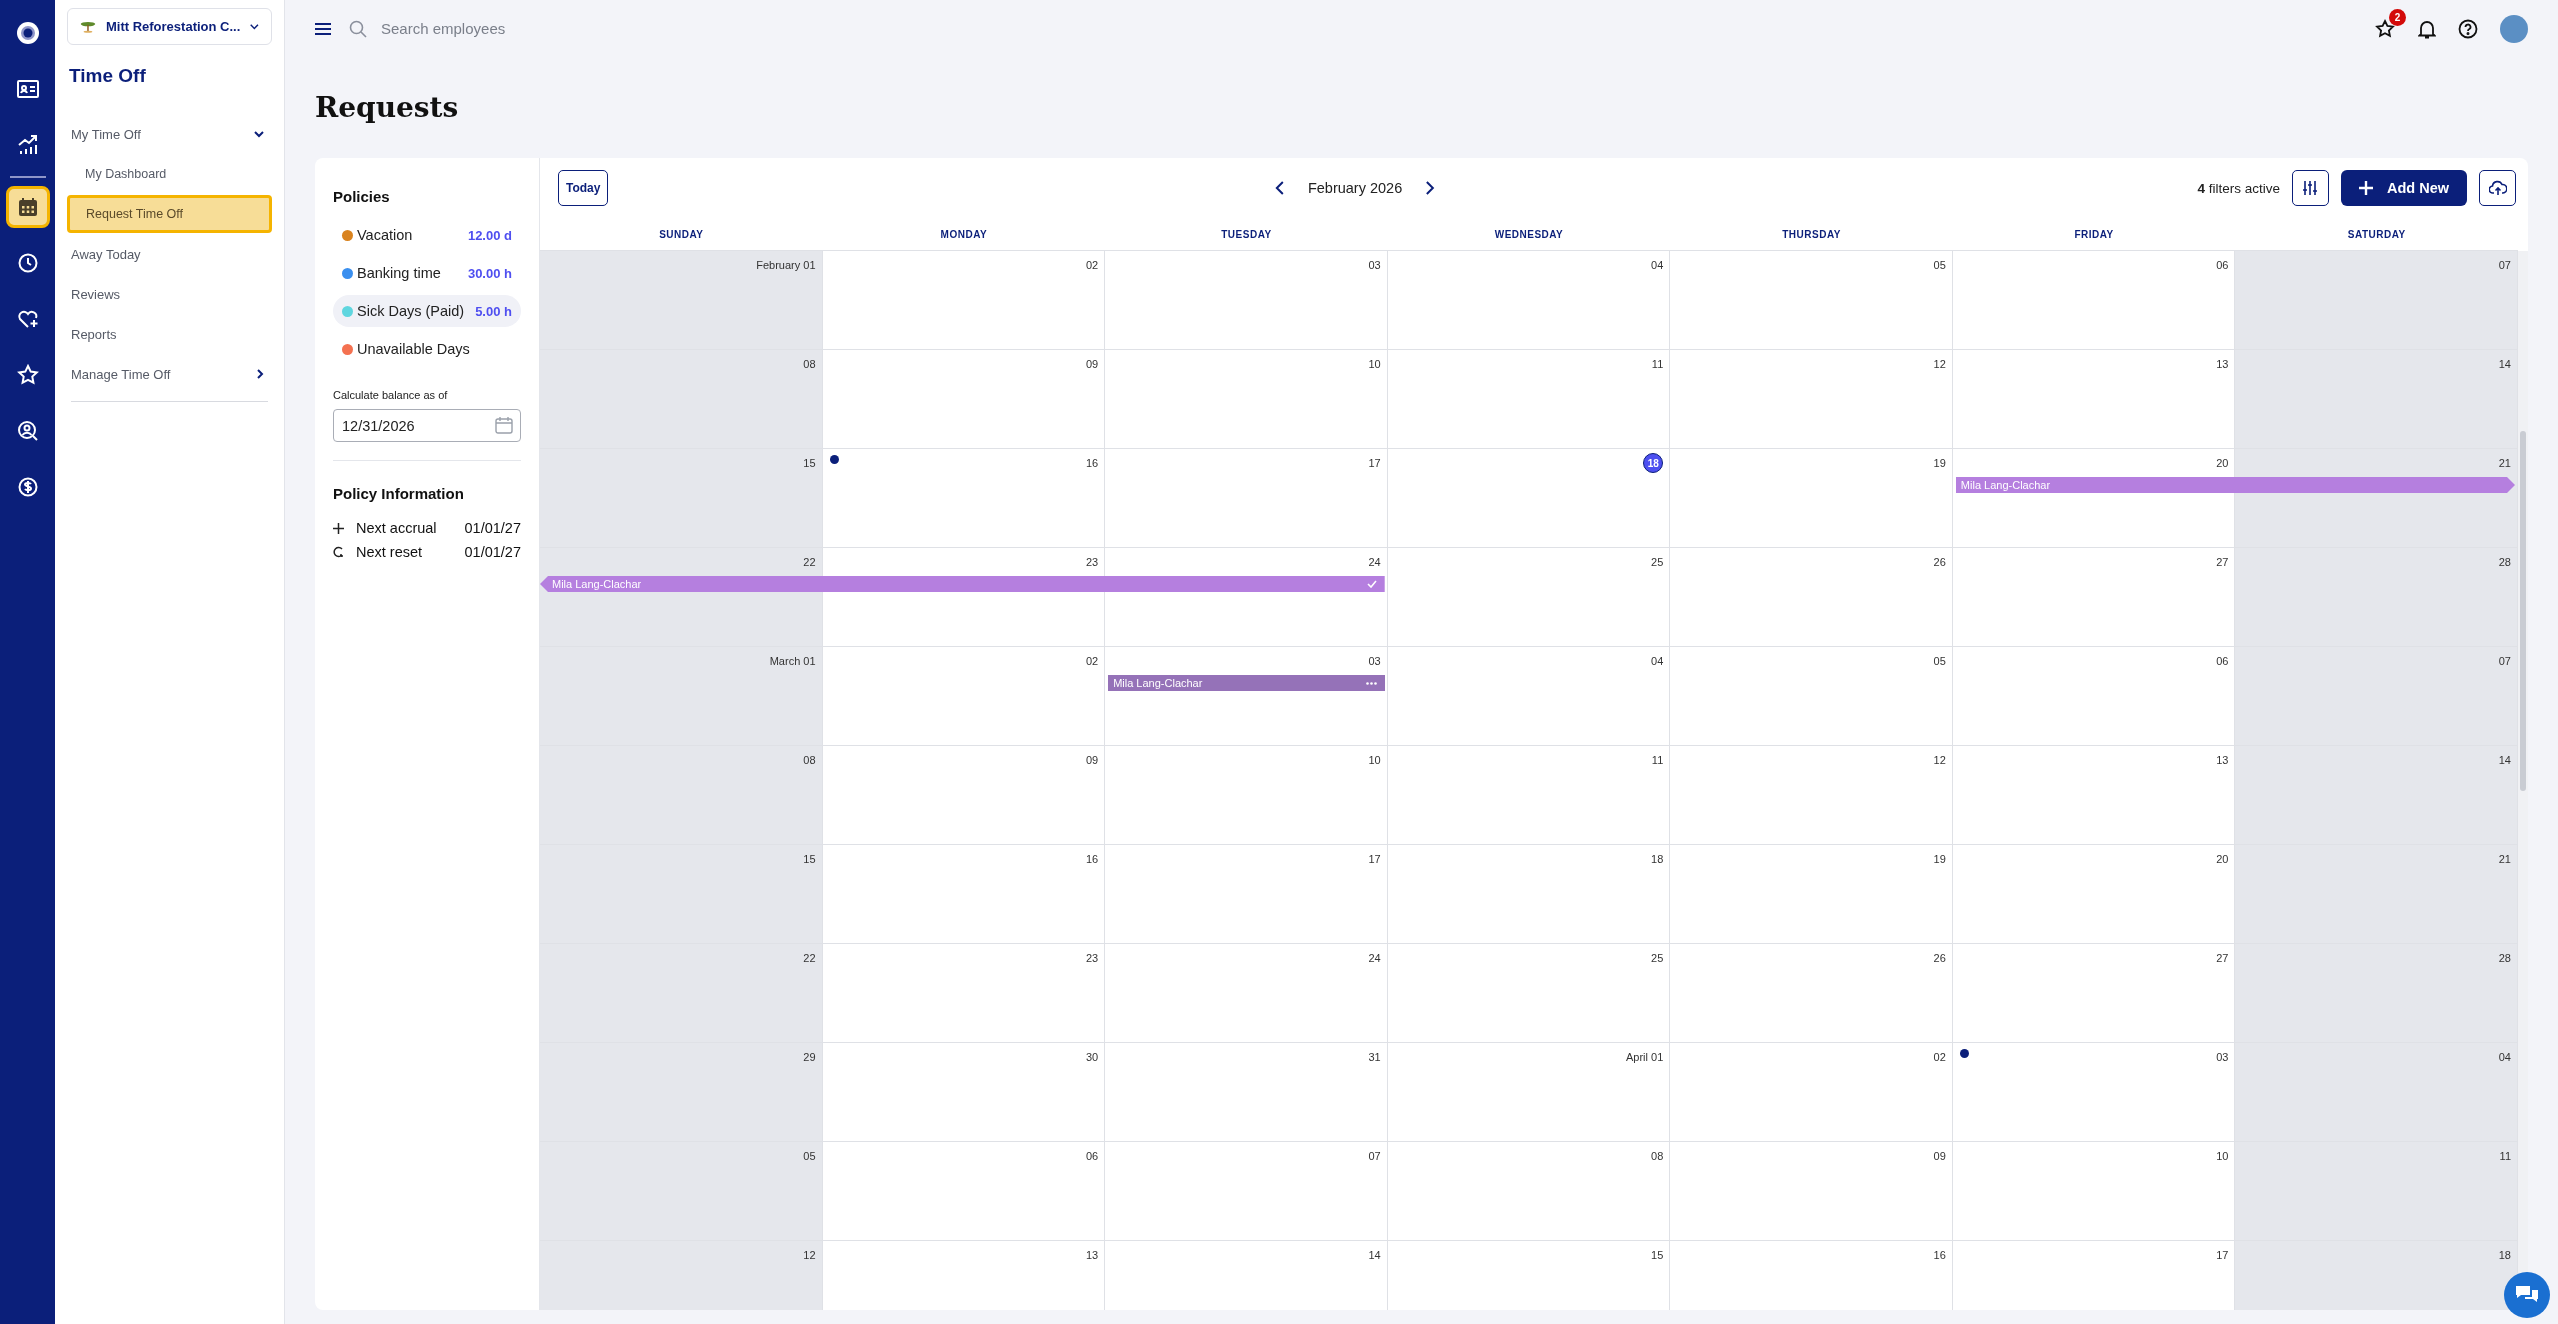 The image size is (2558, 1324). I want to click on upload-button, so click(2497, 188).